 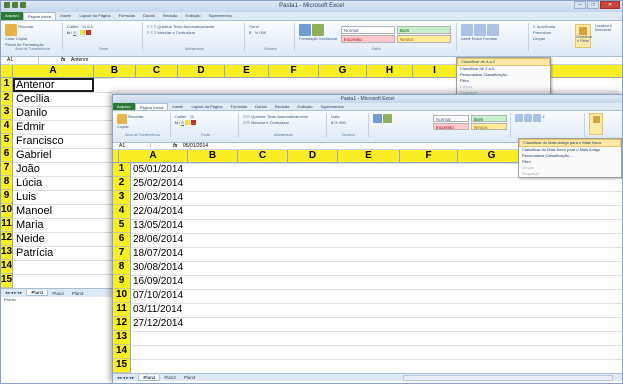 What do you see at coordinates (610, 5) in the screenshot?
I see `close-button: ✕` at bounding box center [610, 5].